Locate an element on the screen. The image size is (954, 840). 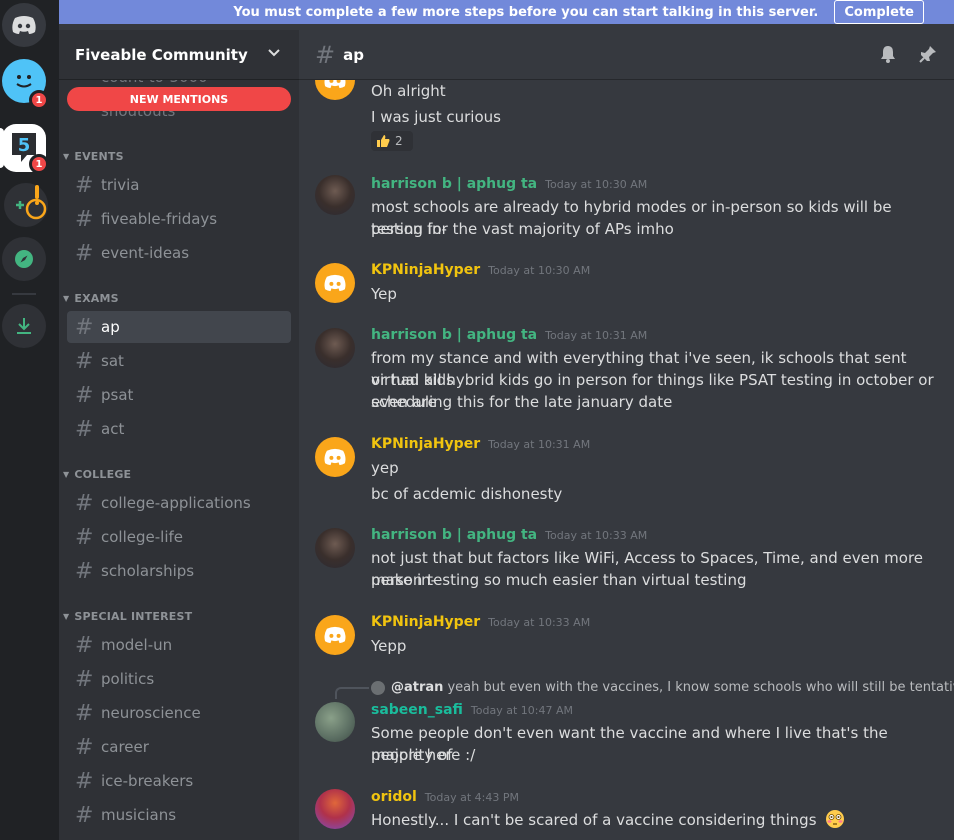
channel-sat: # sat is located at coordinates (179, 361).